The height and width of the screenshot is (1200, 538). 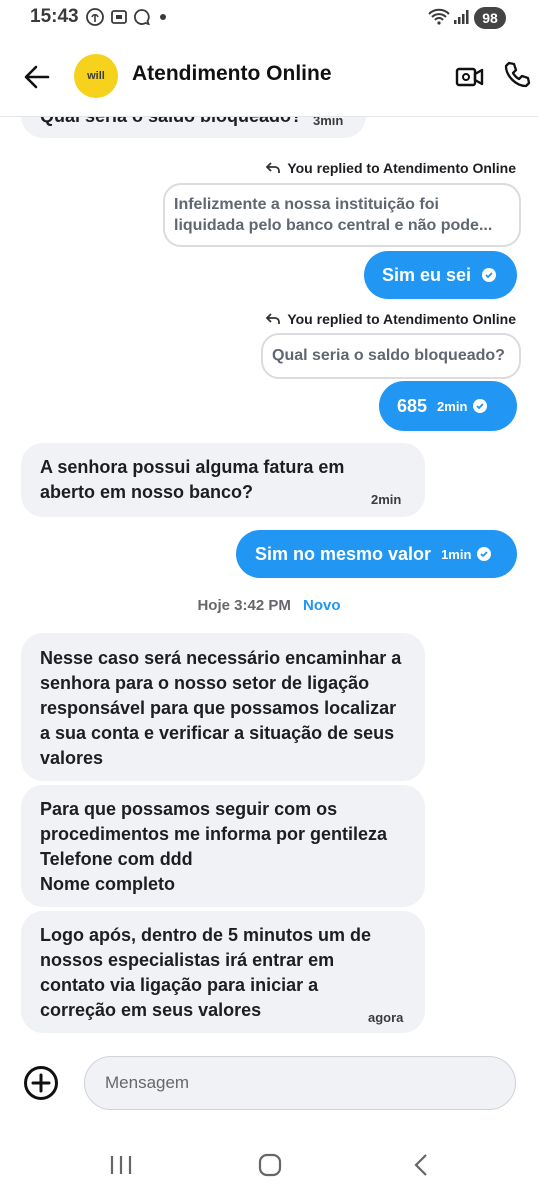 I want to click on recent-apps-icon, so click(x=121, y=1165).